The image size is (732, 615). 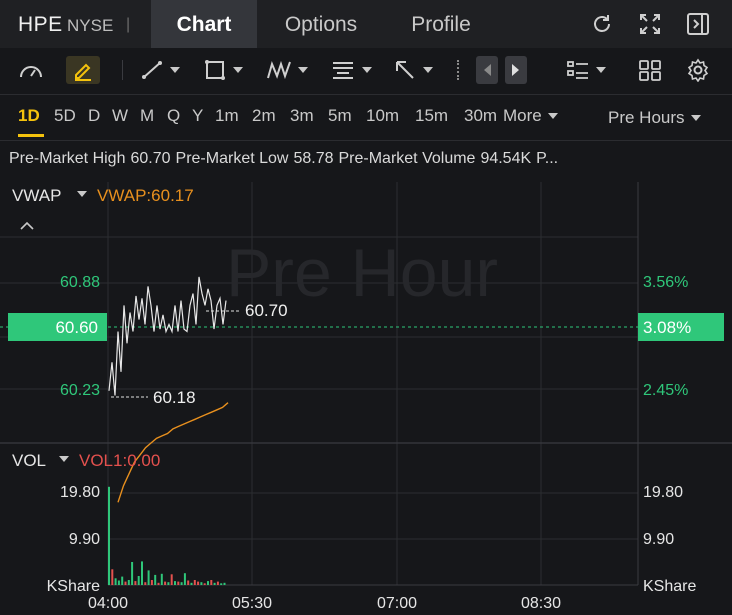 What do you see at coordinates (351, 70) in the screenshot?
I see `text-tool-icon` at bounding box center [351, 70].